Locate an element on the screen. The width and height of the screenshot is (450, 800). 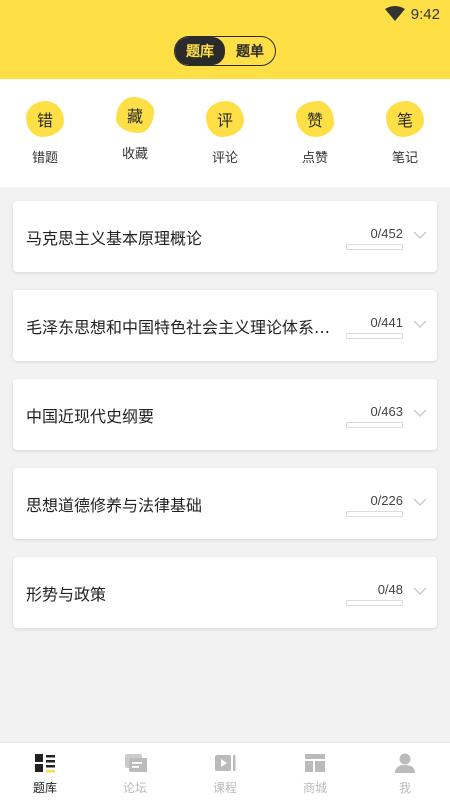
nav-item-profile: 我 is located at coordinates (405, 771).